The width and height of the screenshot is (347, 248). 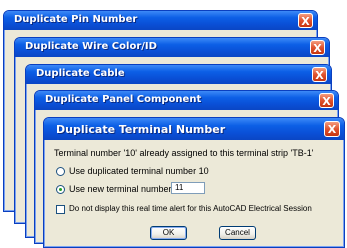 What do you see at coordinates (160, 20) in the screenshot?
I see `dialog-title-bar: Duplicate Pin Number X` at bounding box center [160, 20].